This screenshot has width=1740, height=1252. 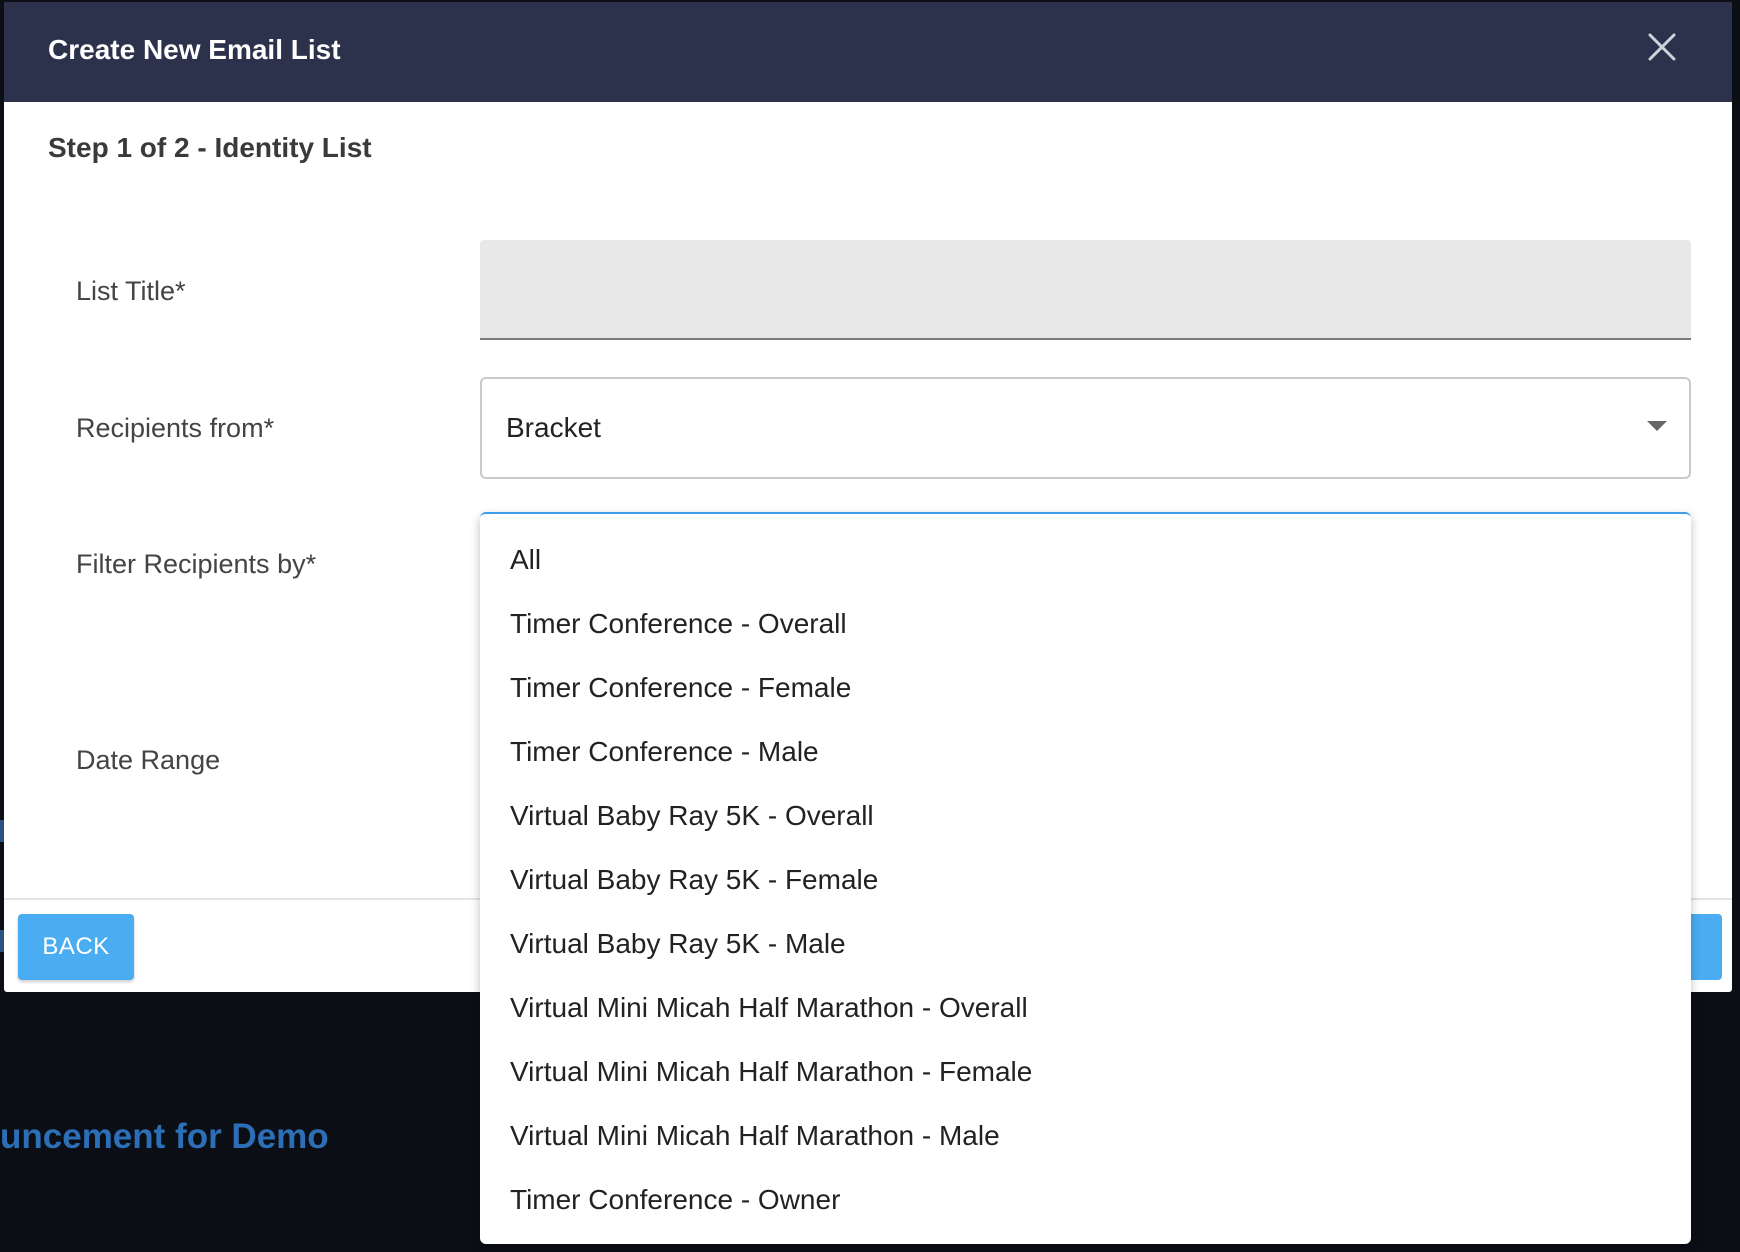 I want to click on dropdown-option: Timer Conference - Owner, so click(x=1085, y=1200).